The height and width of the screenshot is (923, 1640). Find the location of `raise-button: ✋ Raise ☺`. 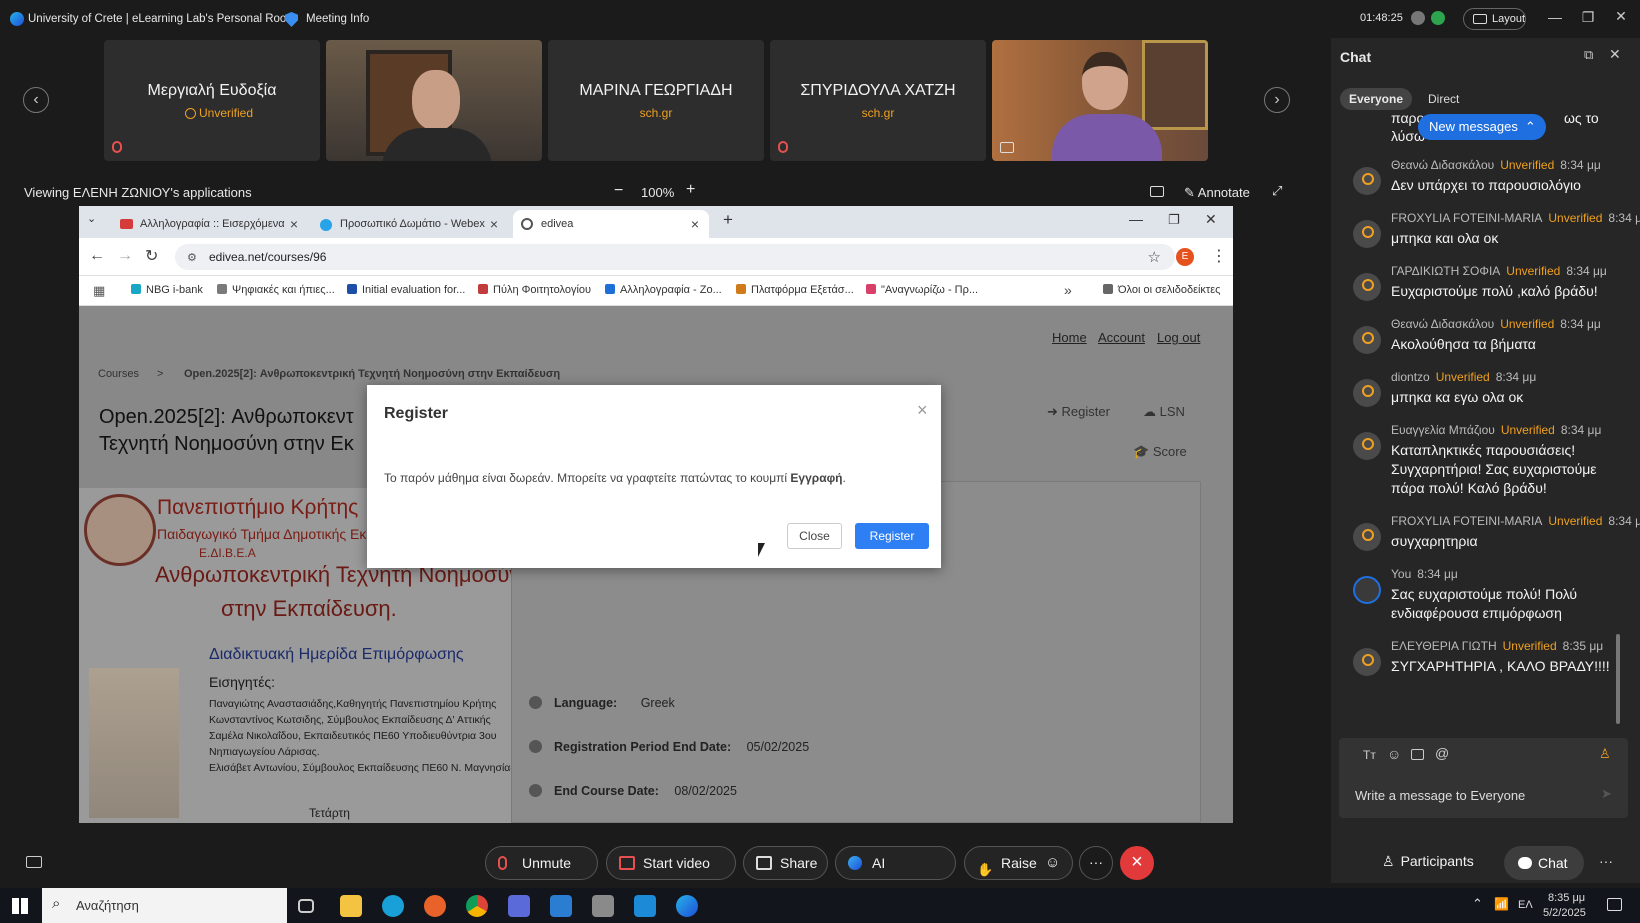

raise-button: ✋ Raise ☺ is located at coordinates (1018, 863).